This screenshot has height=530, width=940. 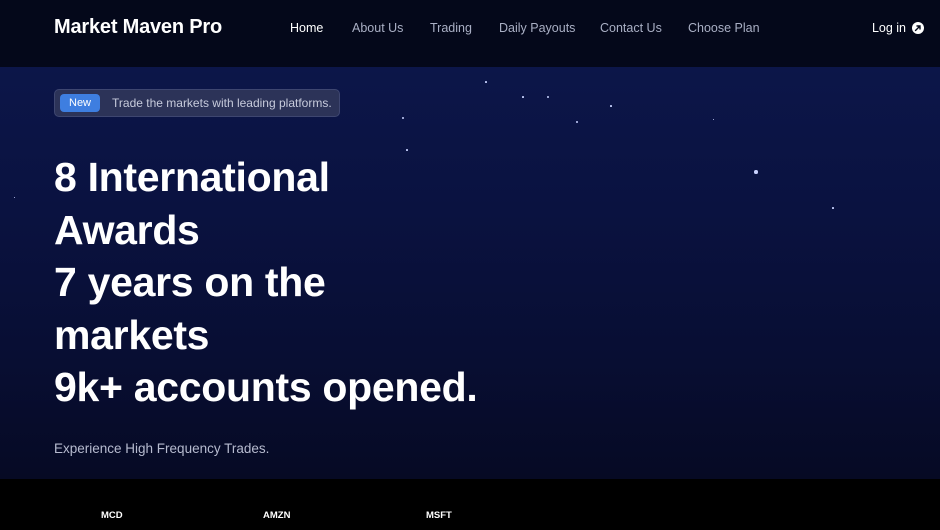 What do you see at coordinates (537, 28) in the screenshot?
I see `nav-daily-payouts: Daily Payouts` at bounding box center [537, 28].